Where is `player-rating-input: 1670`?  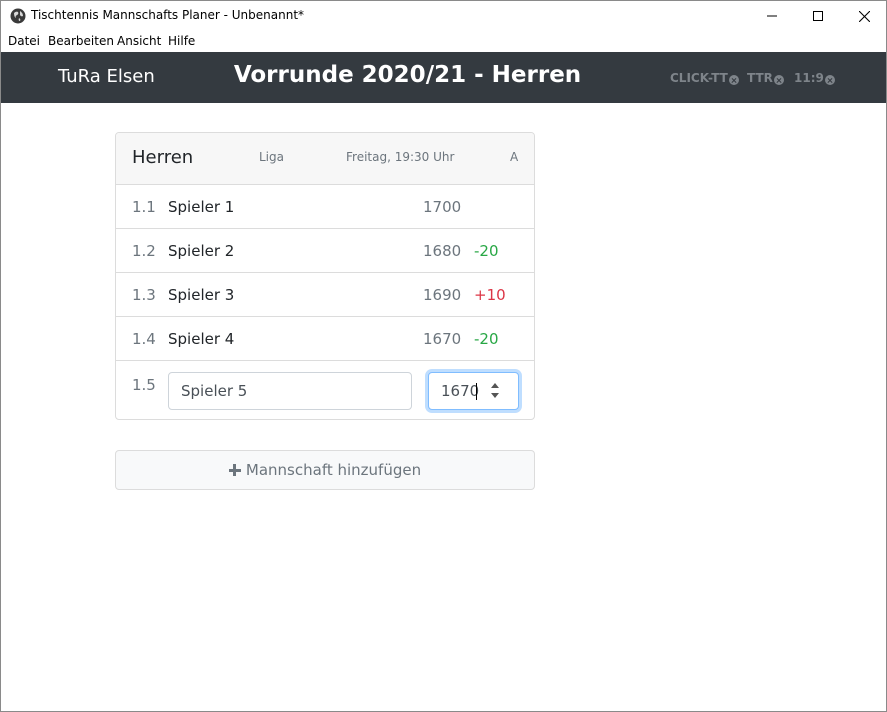
player-rating-input: 1670 is located at coordinates (473, 391).